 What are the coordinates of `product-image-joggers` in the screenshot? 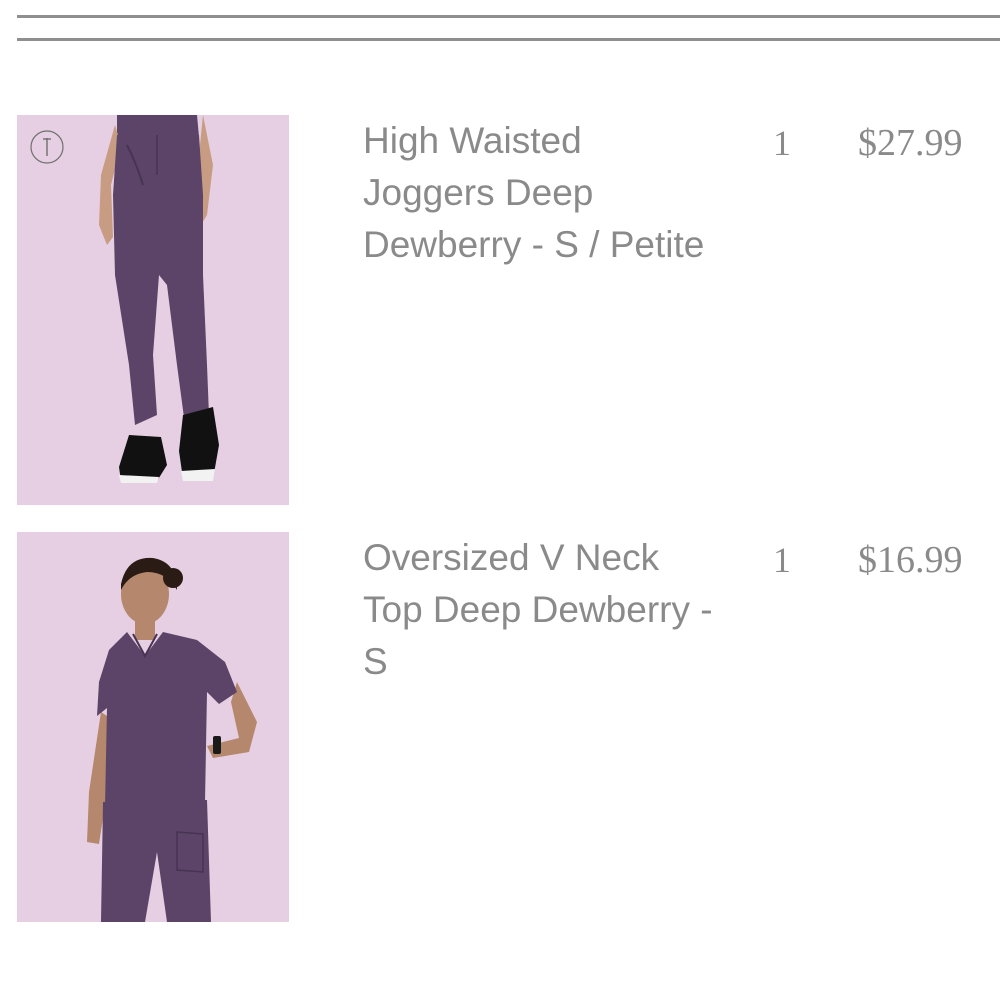 It's located at (153, 310).